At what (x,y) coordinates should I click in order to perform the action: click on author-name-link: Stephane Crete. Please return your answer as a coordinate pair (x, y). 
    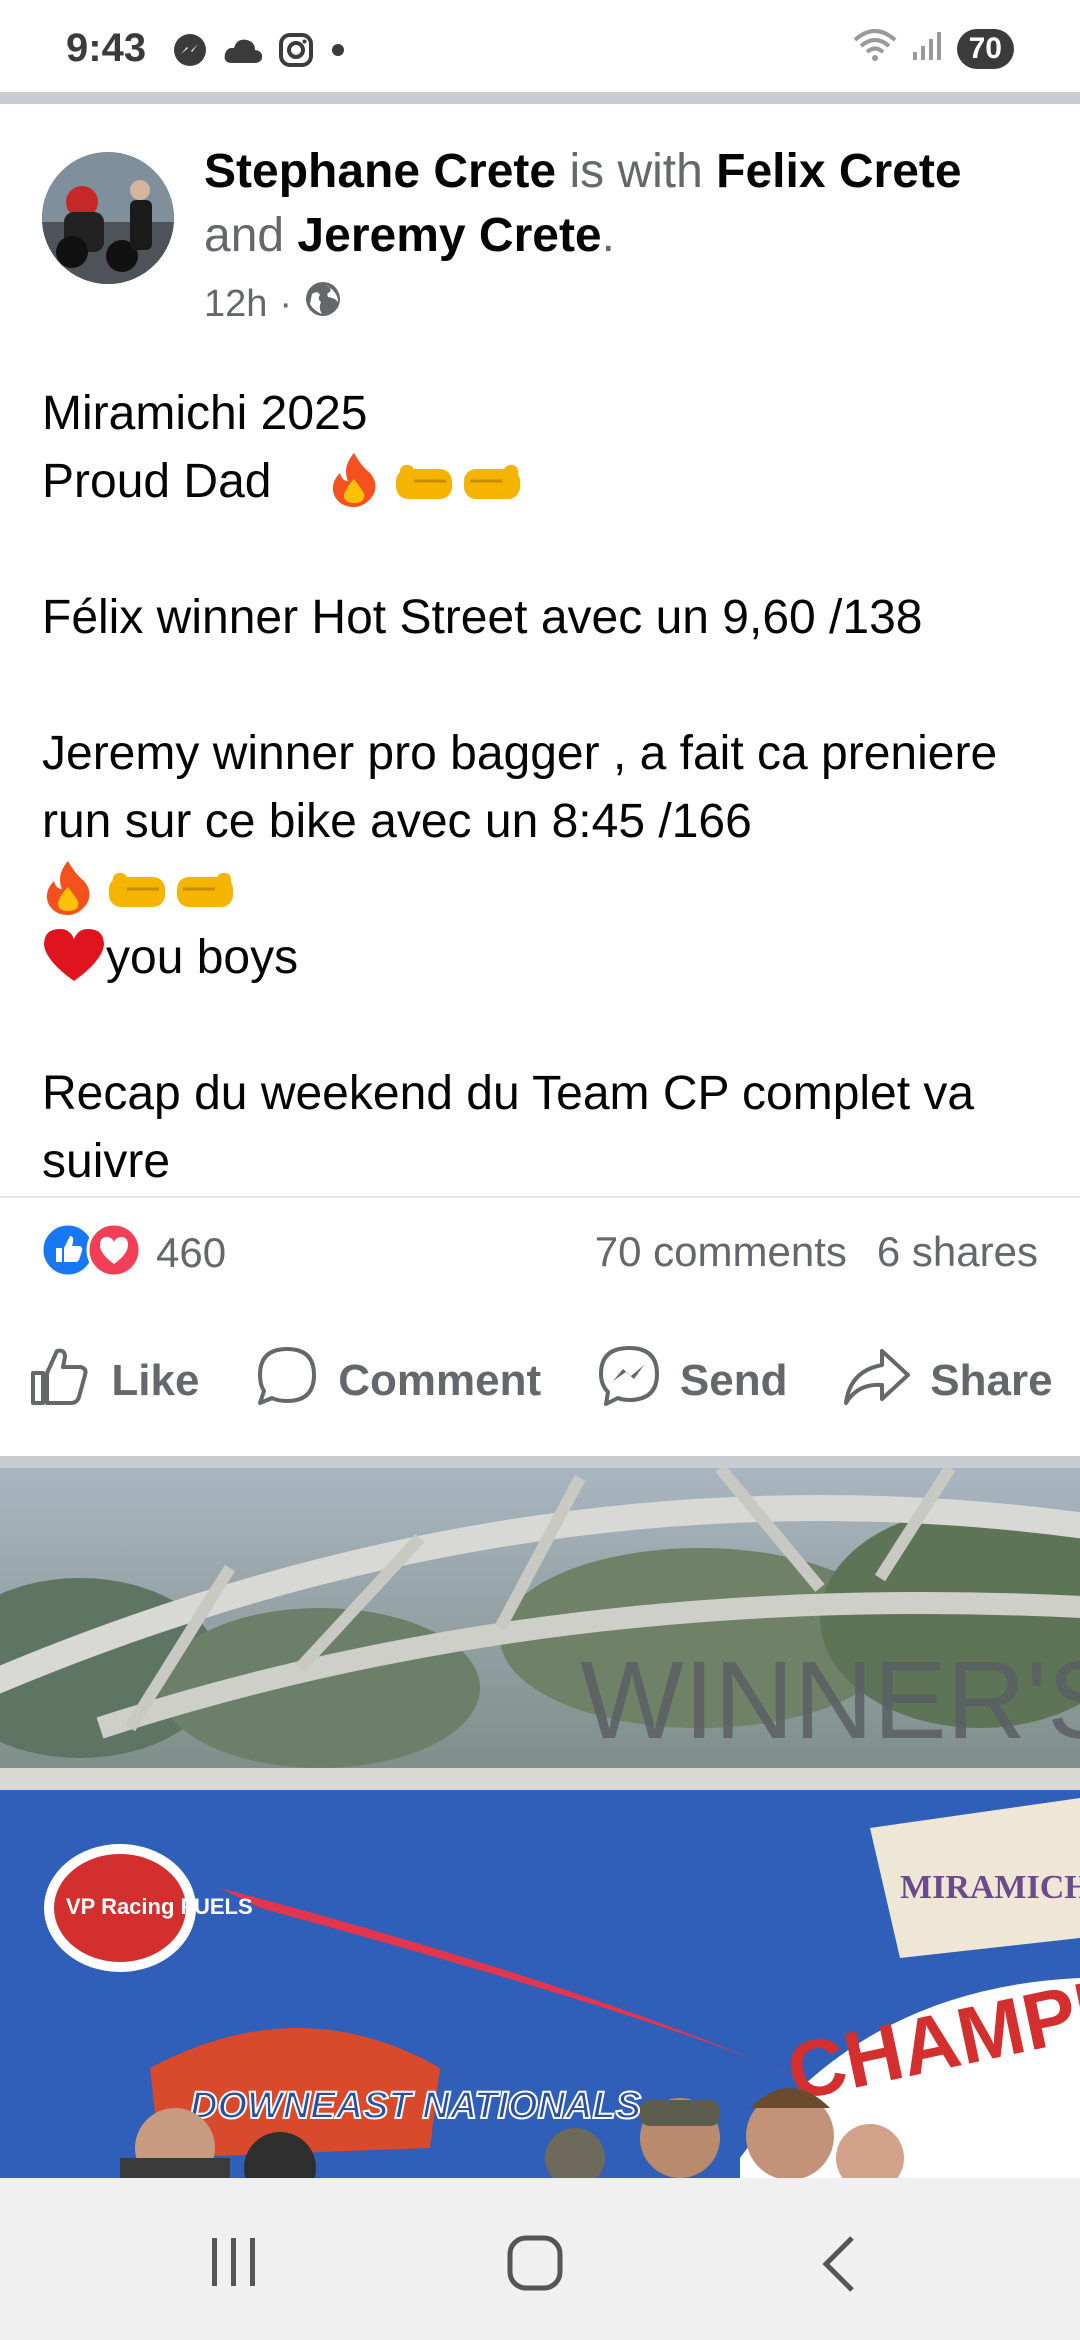
    Looking at the image, I should click on (380, 171).